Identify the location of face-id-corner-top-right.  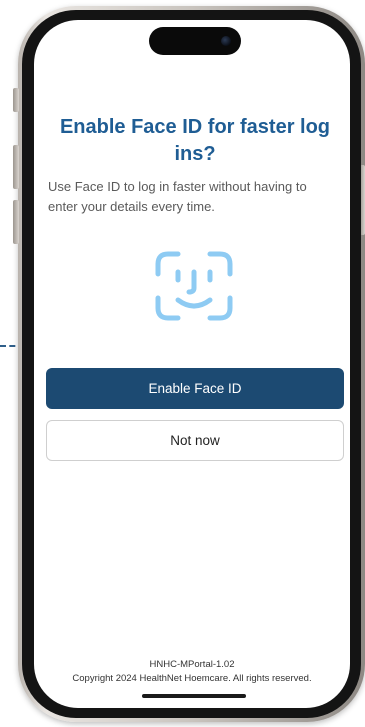
(220, 264).